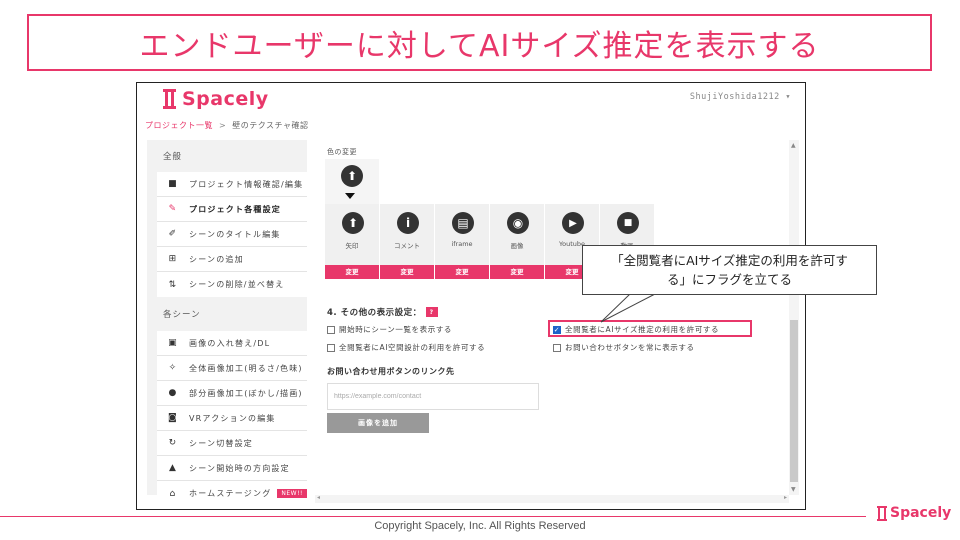 The height and width of the screenshot is (540, 960). What do you see at coordinates (433, 396) in the screenshot?
I see `contact-url-input` at bounding box center [433, 396].